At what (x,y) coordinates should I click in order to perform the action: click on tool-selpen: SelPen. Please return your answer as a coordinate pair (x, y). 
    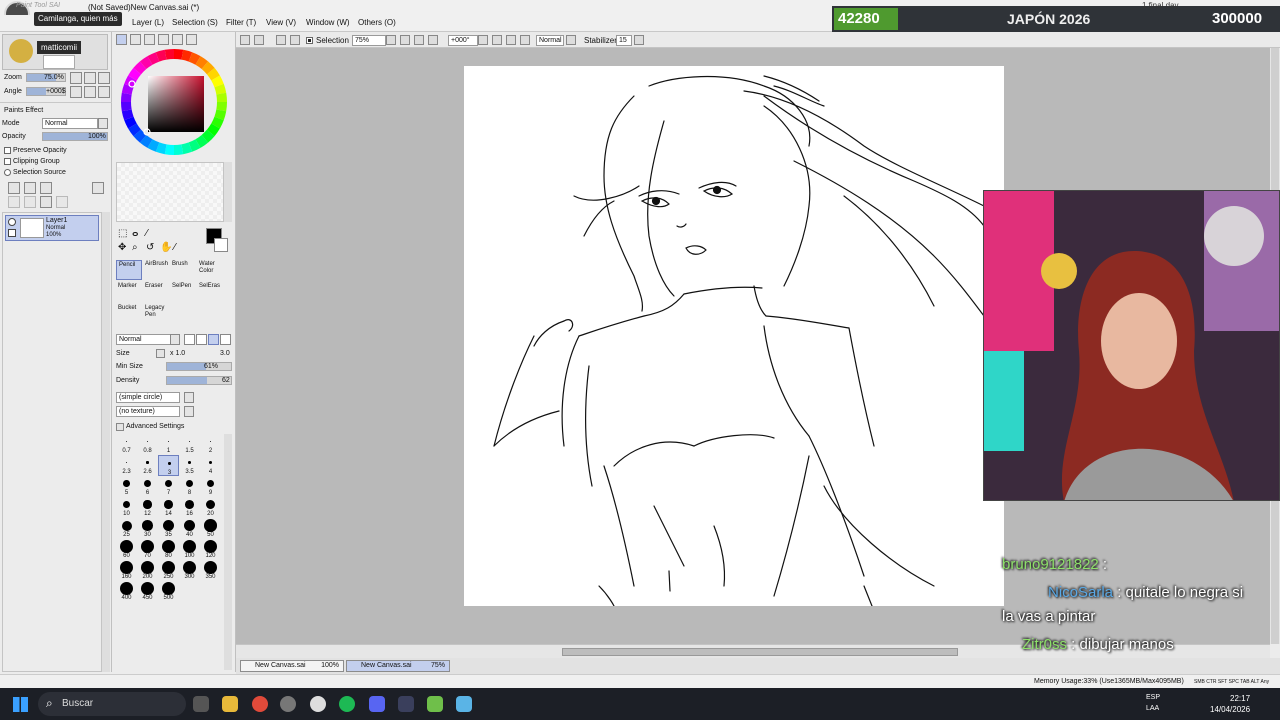
    Looking at the image, I should click on (183, 292).